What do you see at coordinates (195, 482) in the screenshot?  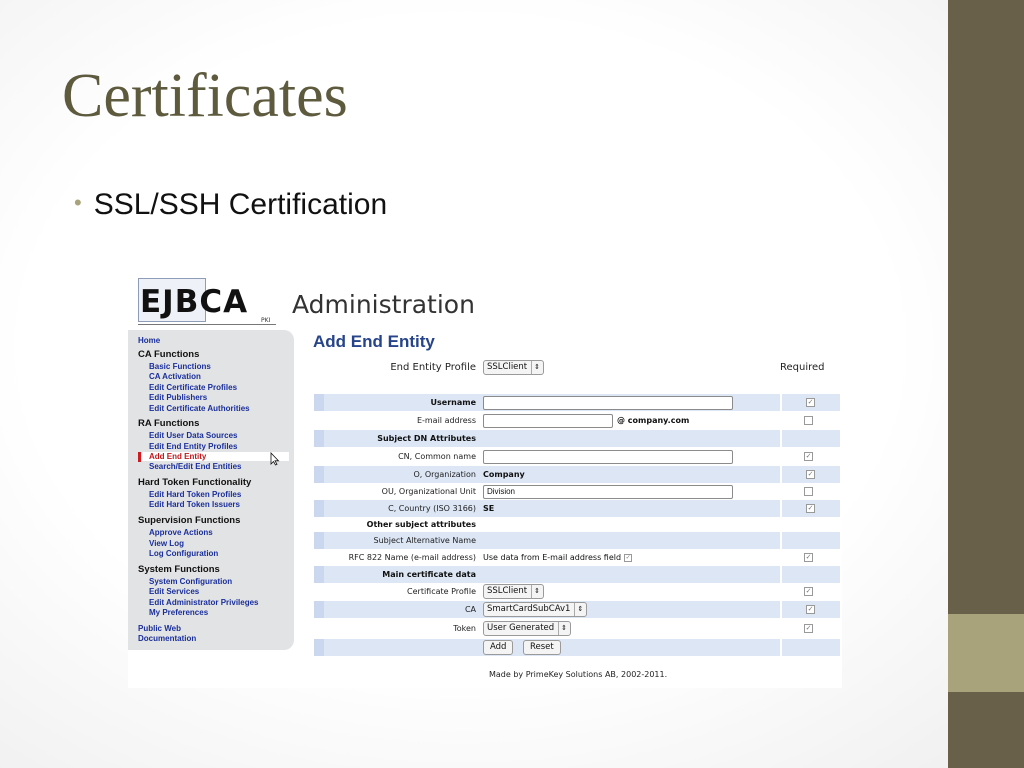 I see `menu-hard-token-heading: Hard Token Functionality` at bounding box center [195, 482].